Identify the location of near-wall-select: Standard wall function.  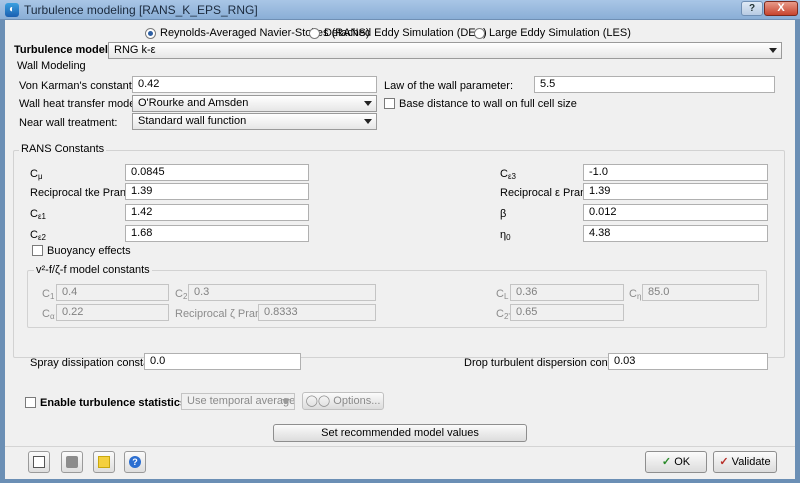
(254, 121).